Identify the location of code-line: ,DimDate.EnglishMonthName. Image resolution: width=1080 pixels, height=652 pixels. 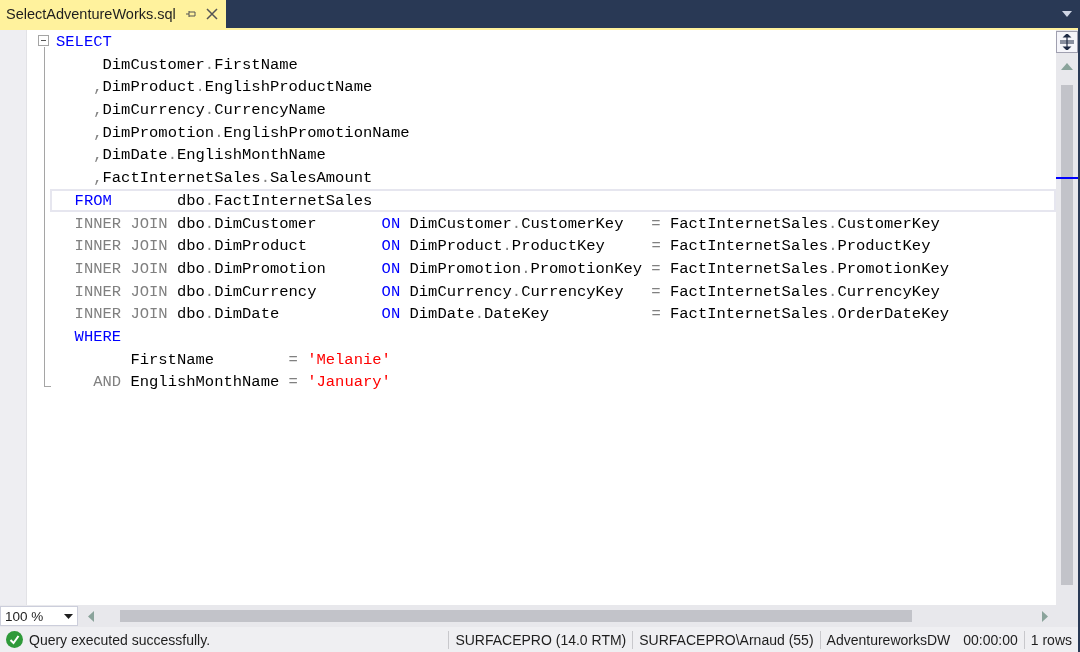
(209, 156).